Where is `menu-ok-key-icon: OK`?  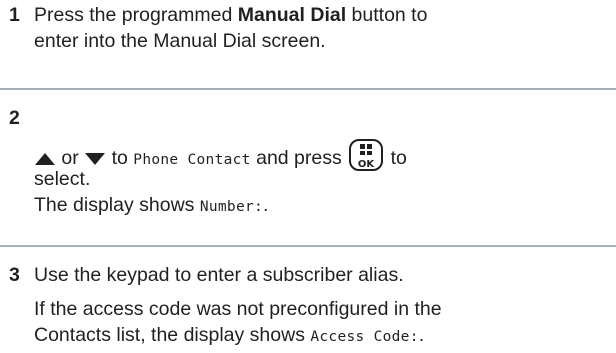 menu-ok-key-icon: OK is located at coordinates (366, 155).